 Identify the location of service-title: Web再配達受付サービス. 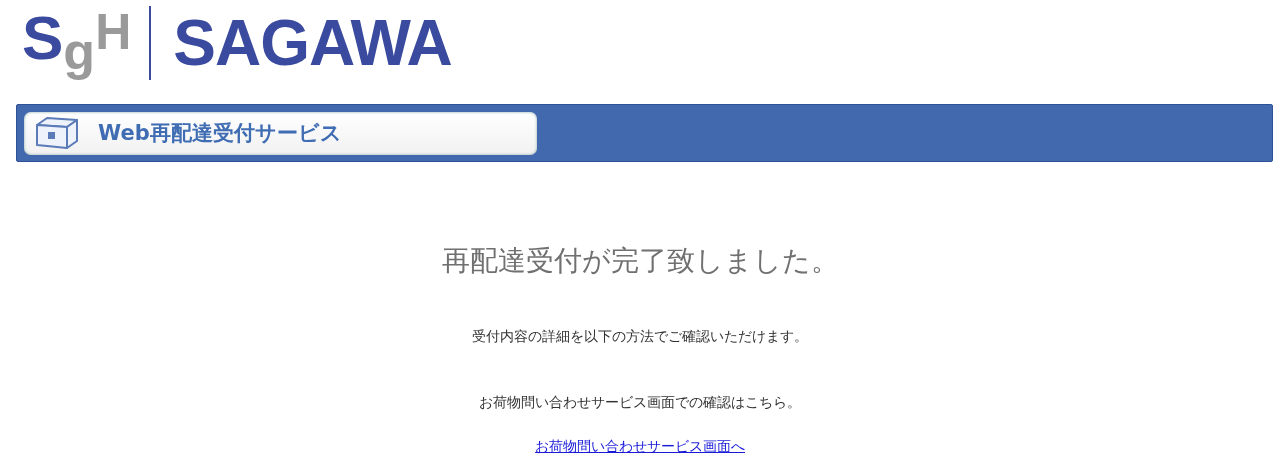
(220, 133).